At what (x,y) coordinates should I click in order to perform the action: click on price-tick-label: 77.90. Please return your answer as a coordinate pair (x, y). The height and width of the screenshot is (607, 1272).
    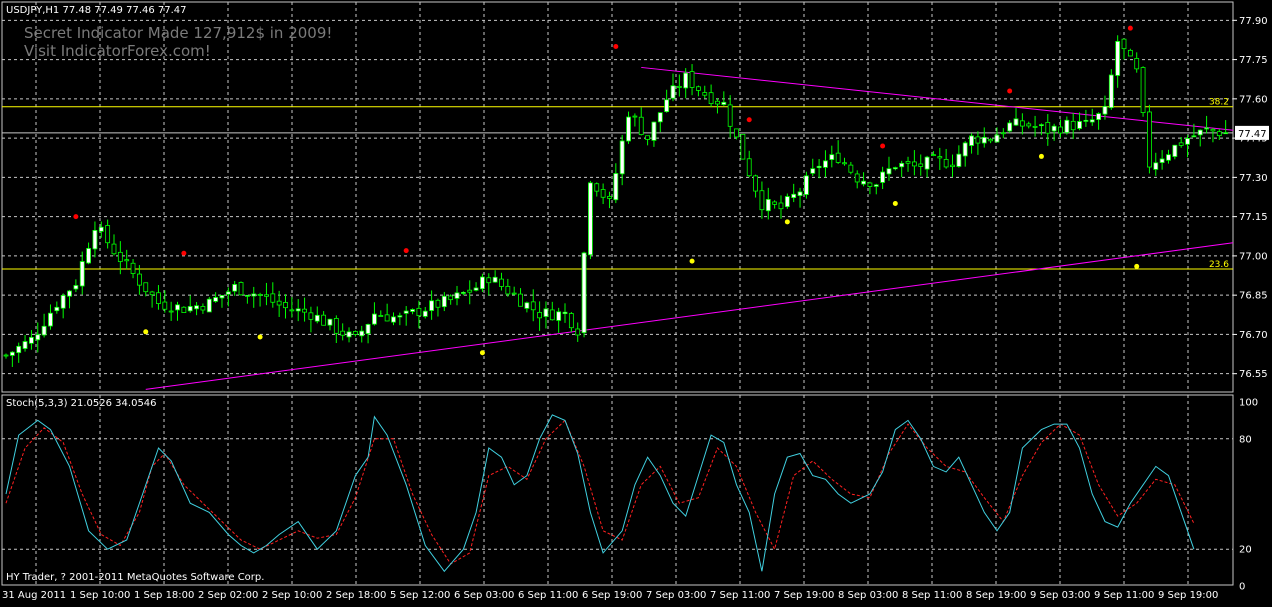
    Looking at the image, I should click on (1253, 21).